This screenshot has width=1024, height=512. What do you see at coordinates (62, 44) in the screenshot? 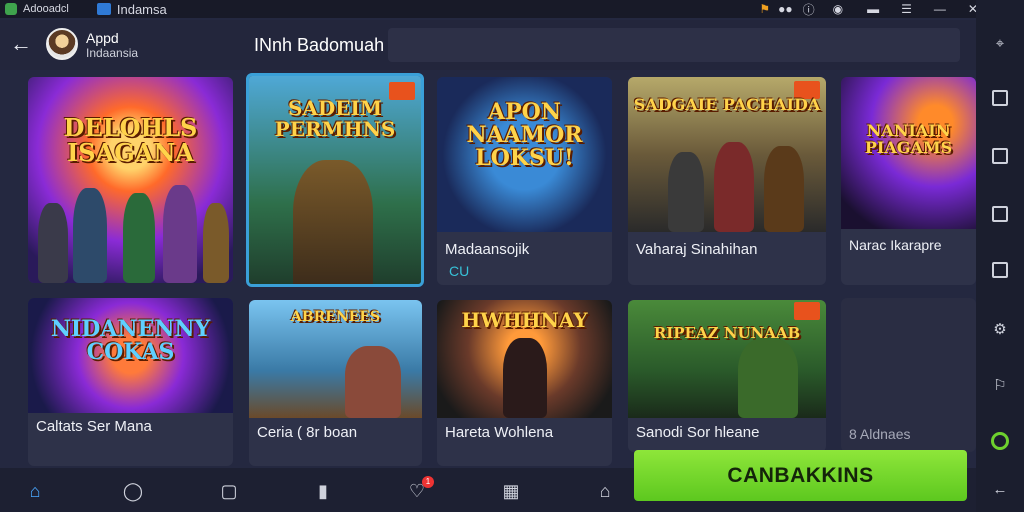
I see `avatar` at bounding box center [62, 44].